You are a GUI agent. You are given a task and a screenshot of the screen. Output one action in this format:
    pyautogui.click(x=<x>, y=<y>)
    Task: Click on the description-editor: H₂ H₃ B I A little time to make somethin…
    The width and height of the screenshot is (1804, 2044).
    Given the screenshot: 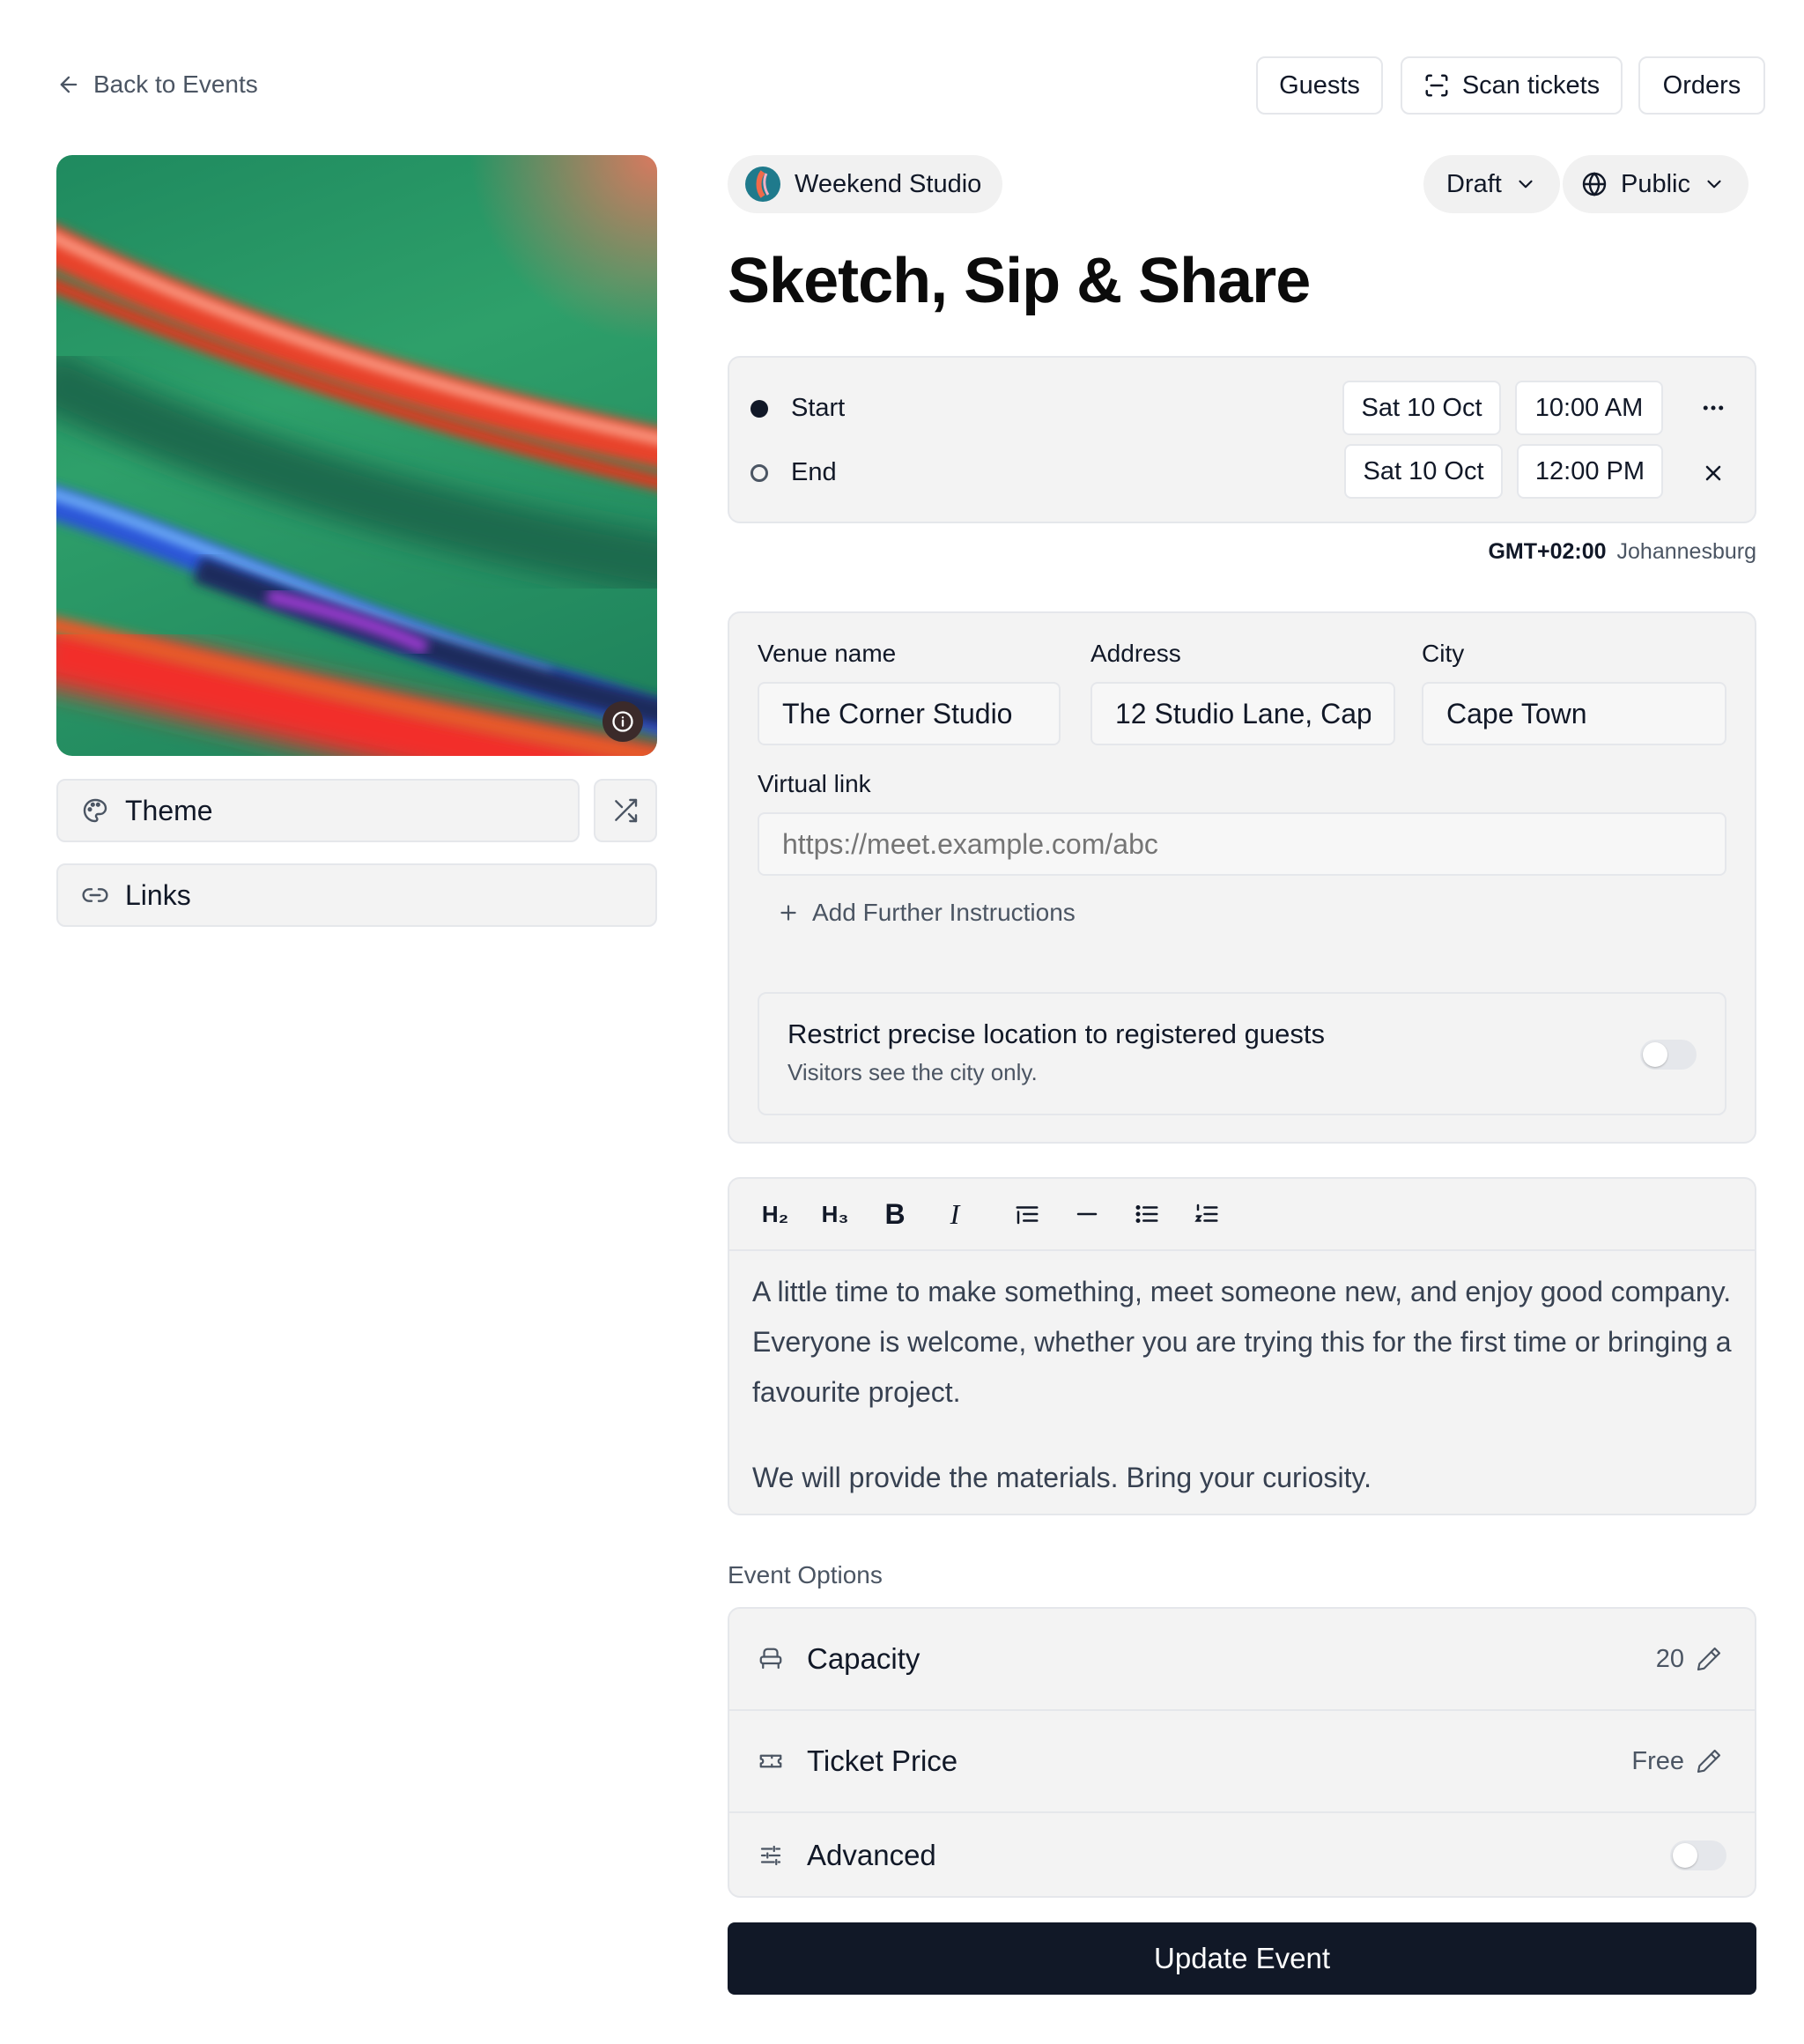 What is the action you would take?
    pyautogui.click(x=1242, y=1346)
    